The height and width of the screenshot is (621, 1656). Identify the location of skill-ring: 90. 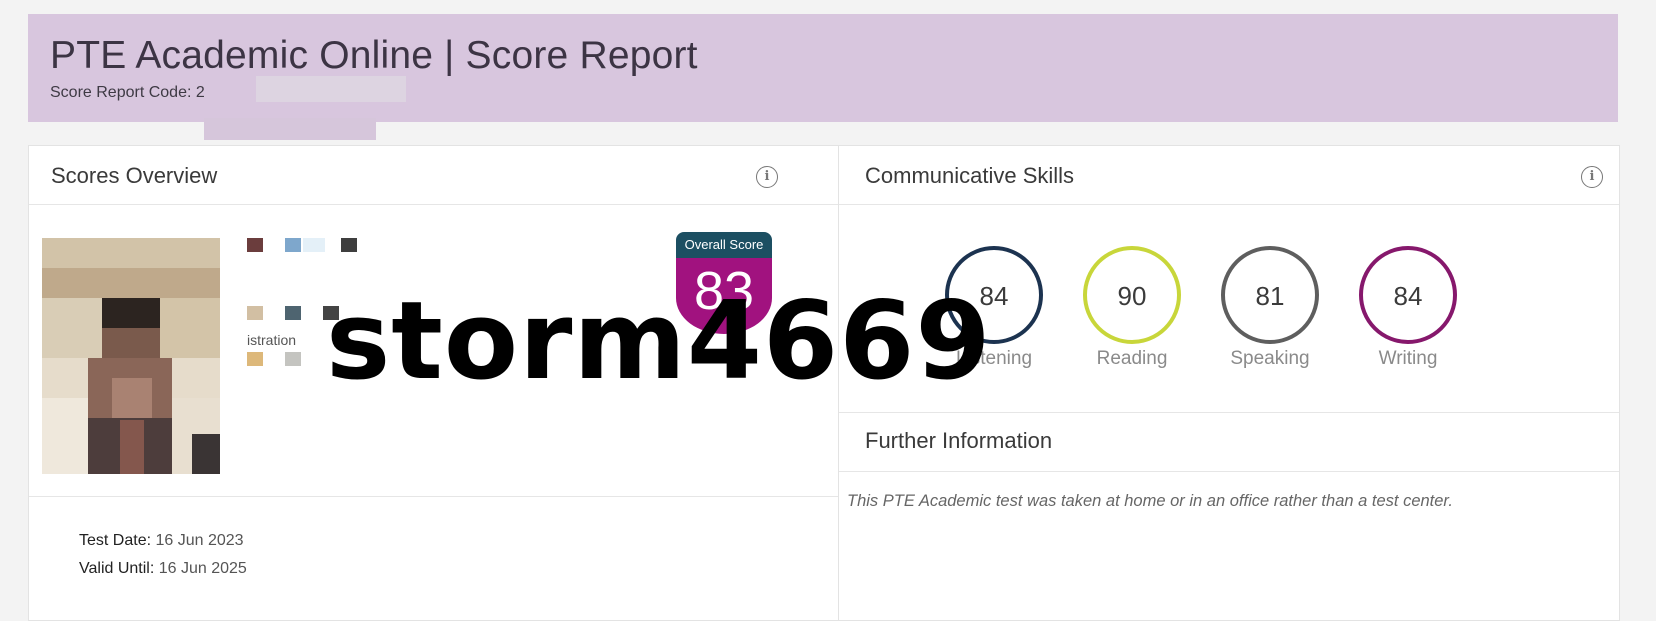
(1132, 295).